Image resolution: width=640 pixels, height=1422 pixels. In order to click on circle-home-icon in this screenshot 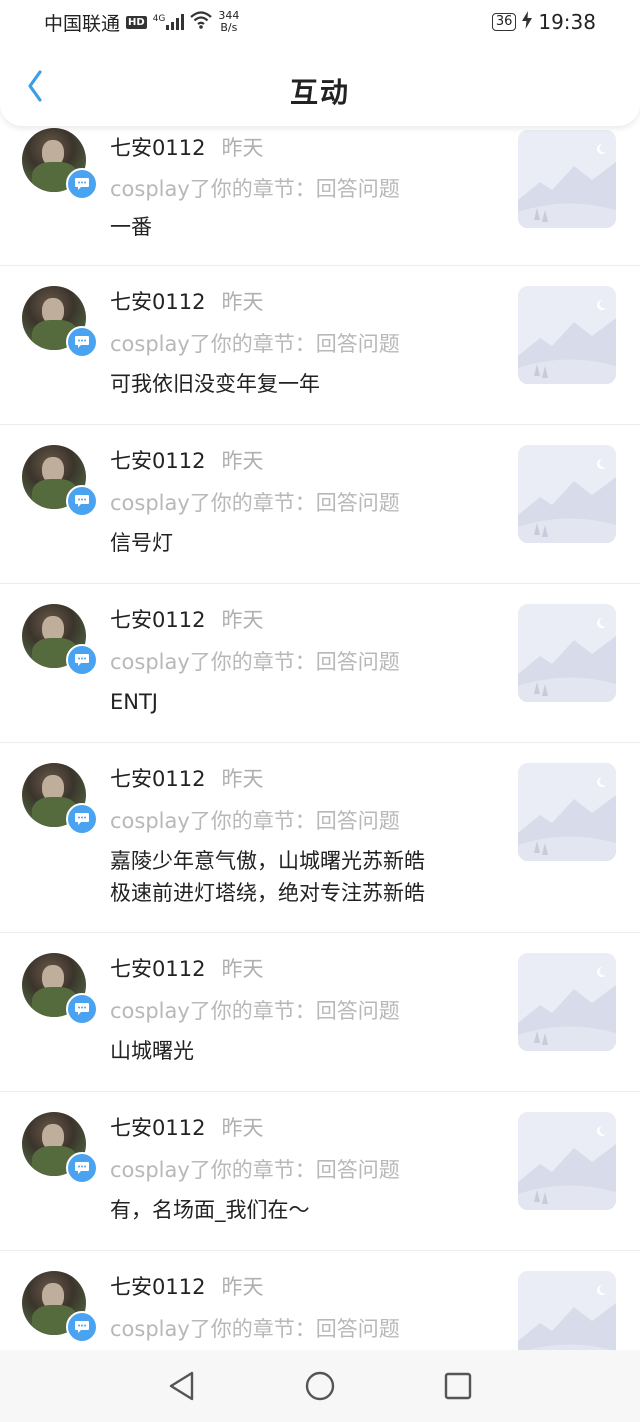, I will do `click(320, 1386)`.